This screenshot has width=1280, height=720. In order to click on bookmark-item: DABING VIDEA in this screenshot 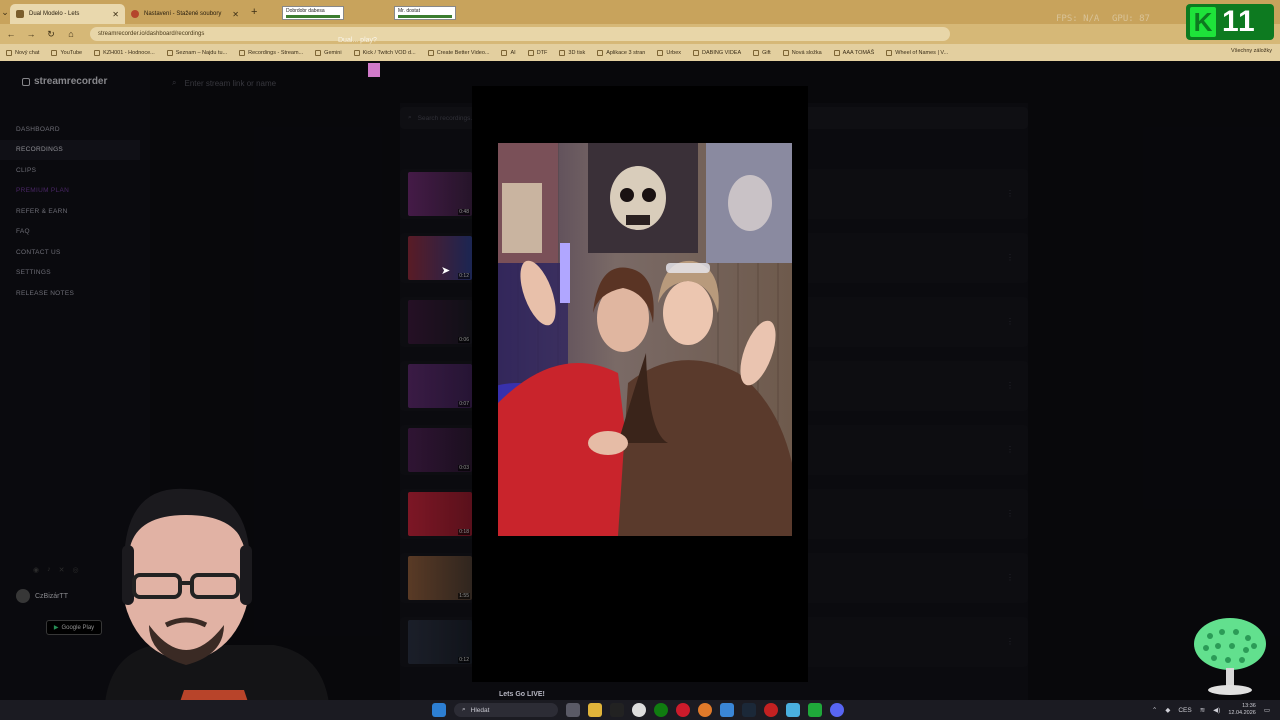, I will do `click(717, 52)`.